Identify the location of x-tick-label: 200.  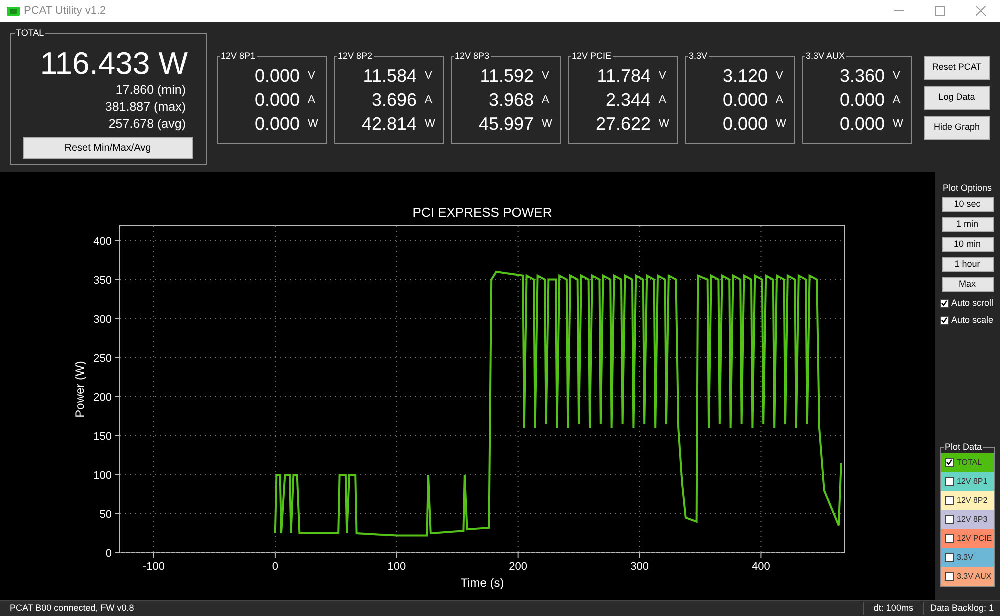
(518, 567).